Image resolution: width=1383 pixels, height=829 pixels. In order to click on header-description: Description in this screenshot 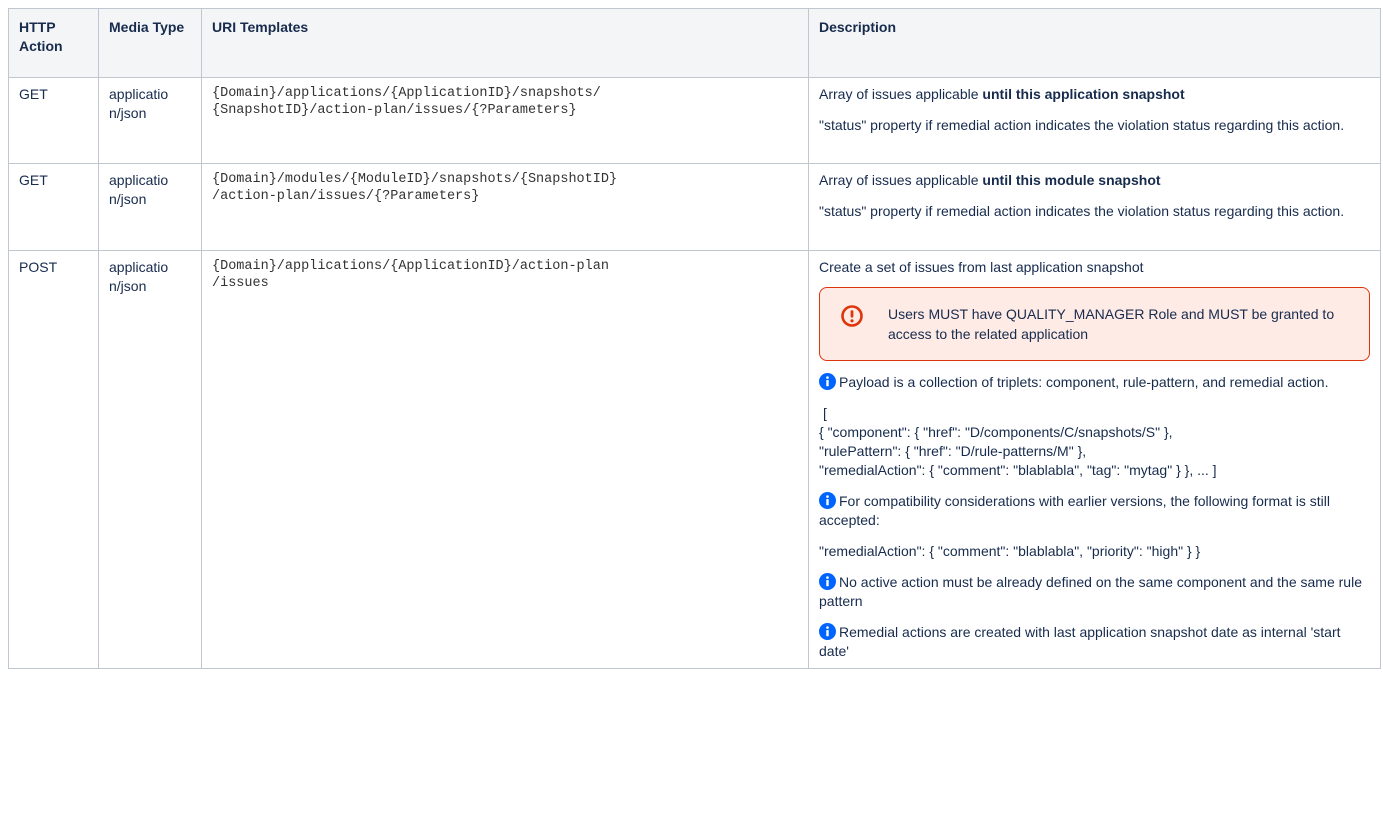, I will do `click(1094, 43)`.